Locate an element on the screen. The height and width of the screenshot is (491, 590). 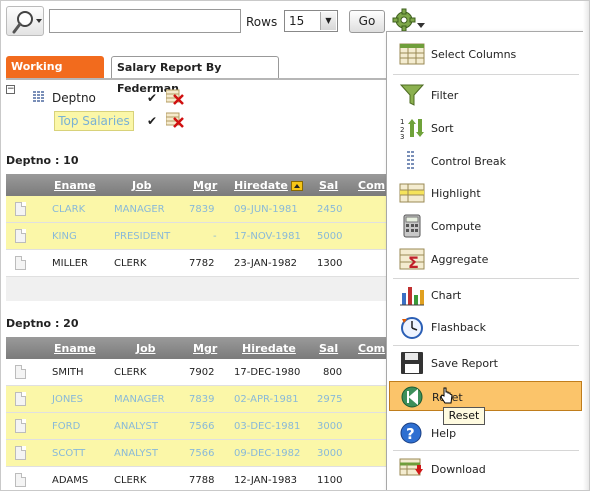
cell-sal: 1100 is located at coordinates (330, 480).